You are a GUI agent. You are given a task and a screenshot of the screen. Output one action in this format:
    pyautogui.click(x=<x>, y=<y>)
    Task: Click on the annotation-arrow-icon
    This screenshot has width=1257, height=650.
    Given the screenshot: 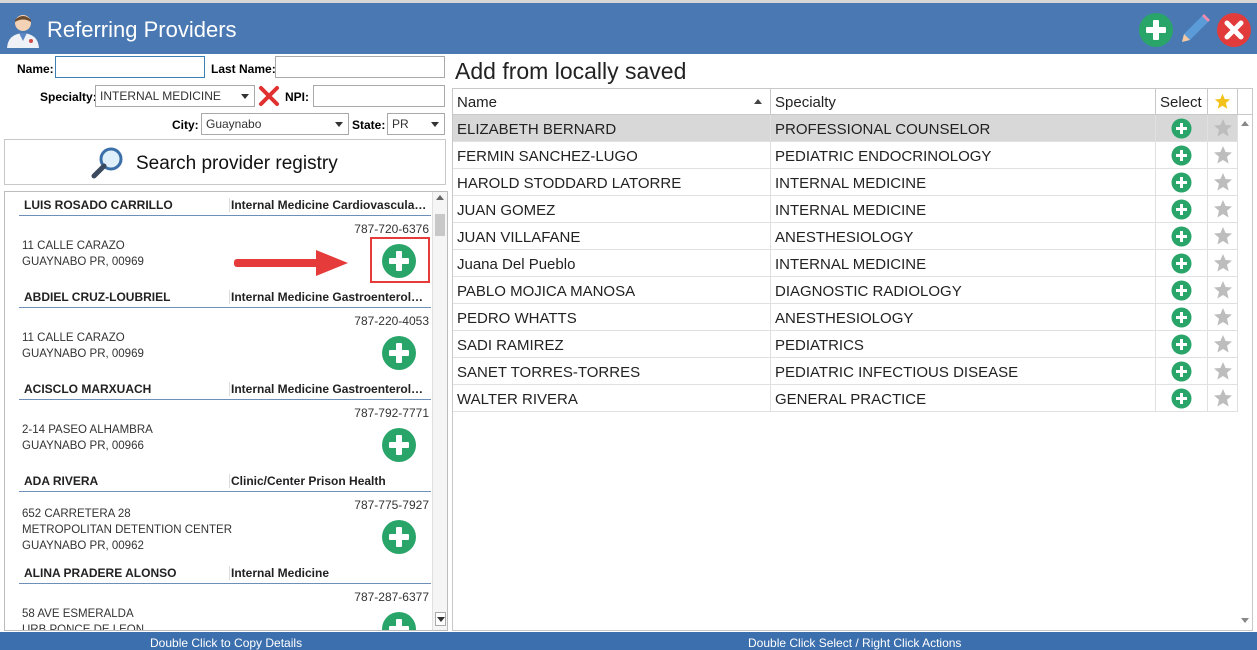 What is the action you would take?
    pyautogui.click(x=291, y=263)
    